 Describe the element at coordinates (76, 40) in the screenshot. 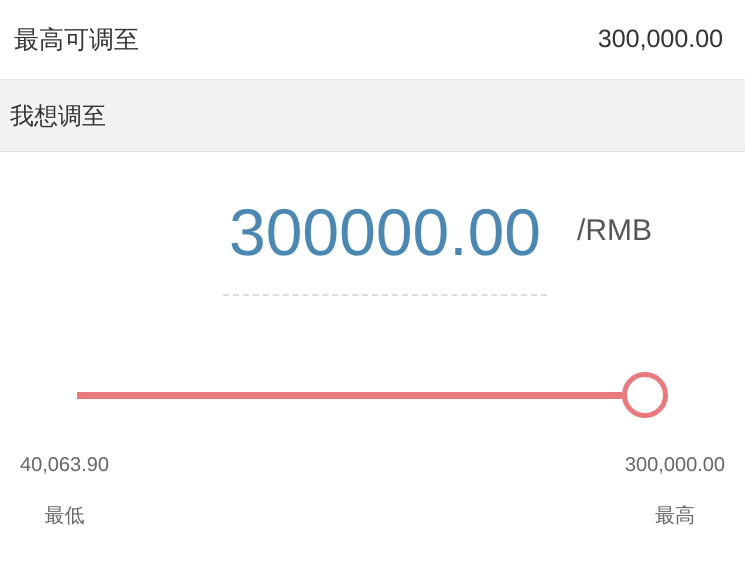

I see `row-label: 最高可调至` at that location.